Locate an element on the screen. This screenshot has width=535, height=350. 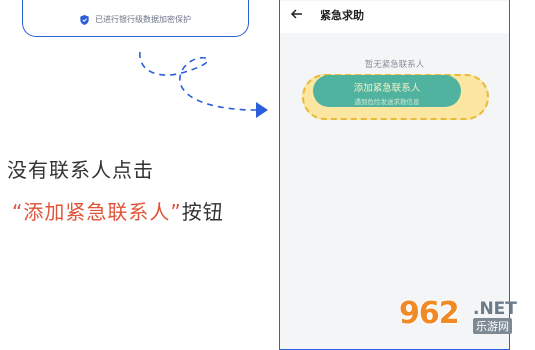
instruction-highlight: 添加紧急联系人 is located at coordinates (97, 212).